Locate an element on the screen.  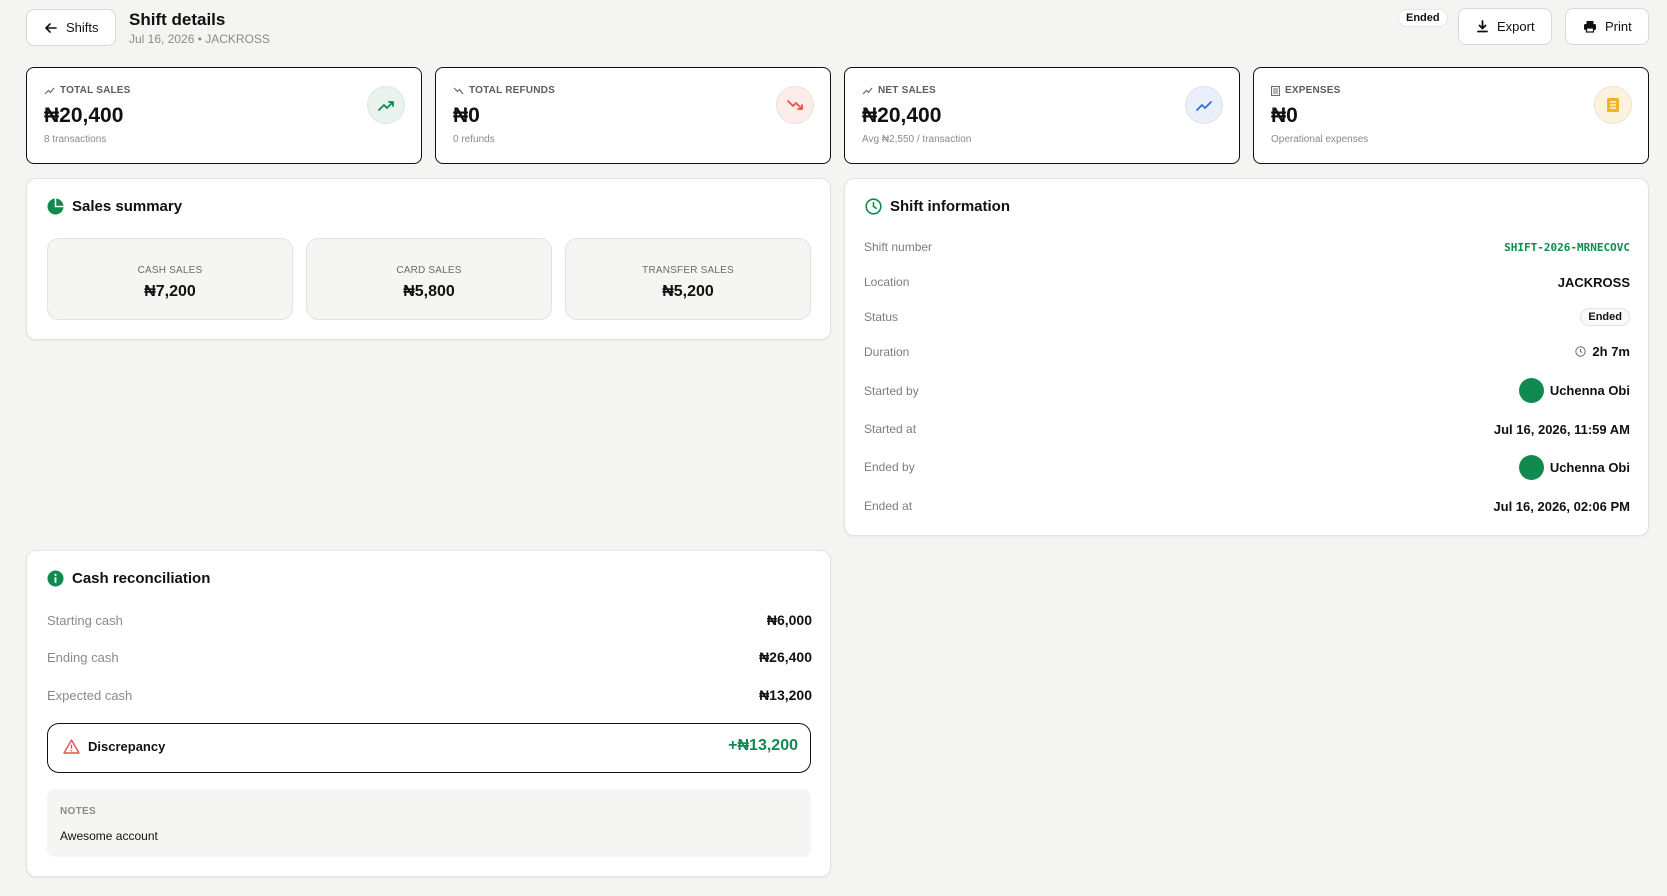
stat-label: NET SALES is located at coordinates (907, 90).